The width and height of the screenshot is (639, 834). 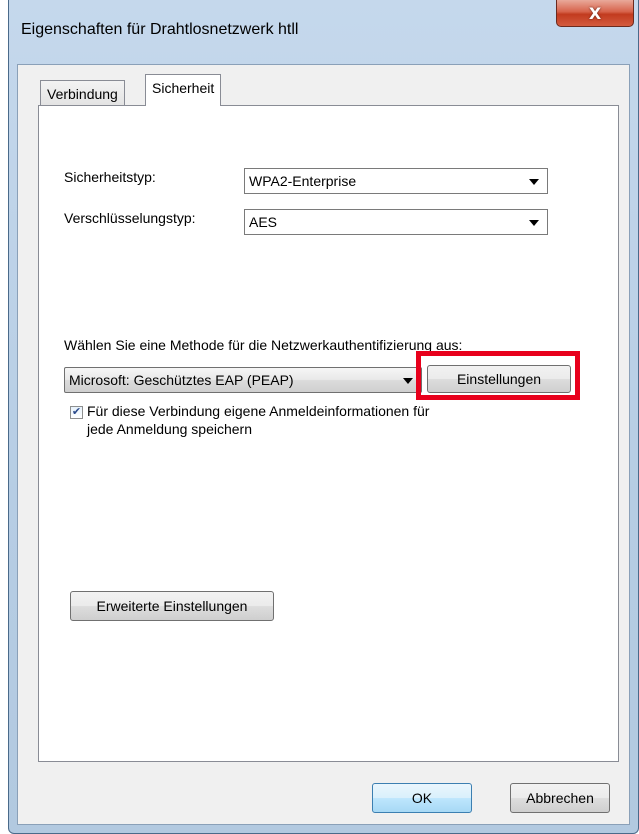 What do you see at coordinates (130, 218) in the screenshot?
I see `encryption-type-label: Verschlüsselungstyp:` at bounding box center [130, 218].